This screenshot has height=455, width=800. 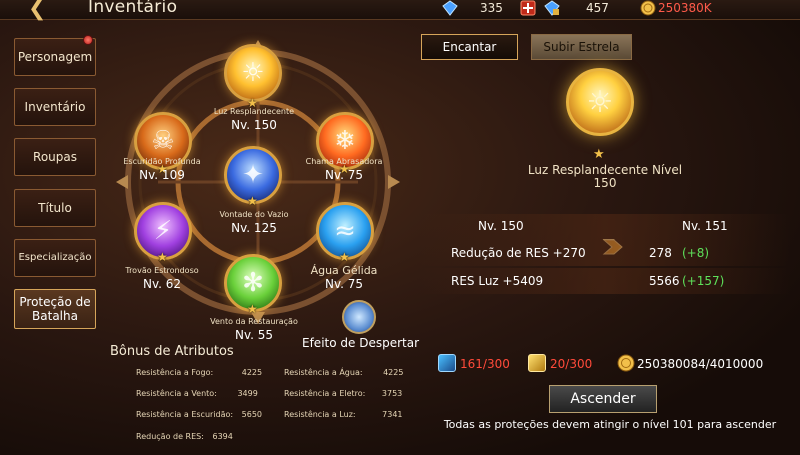 What do you see at coordinates (605, 281) in the screenshot?
I see `stat-row: RES Luz +5409 5566 (+157)` at bounding box center [605, 281].